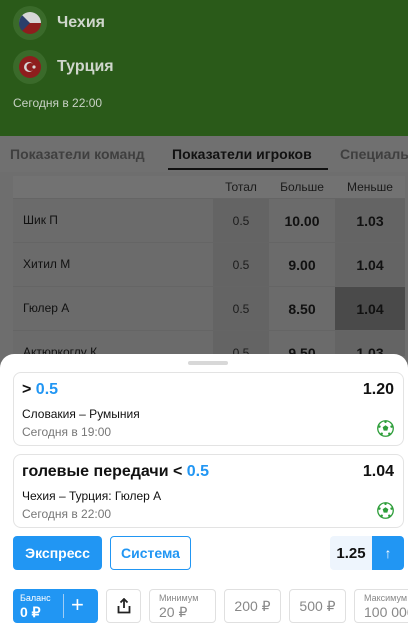  I want to click on share-icon, so click(123, 606).